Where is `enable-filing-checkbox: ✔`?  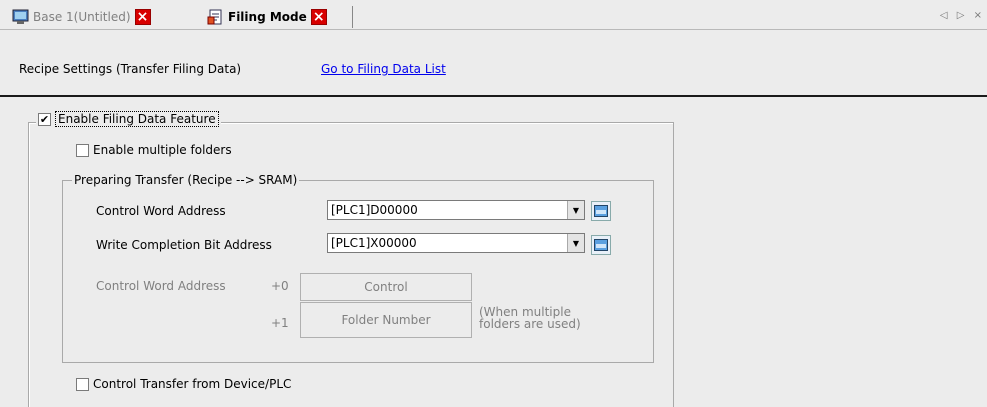
enable-filing-checkbox: ✔ is located at coordinates (44, 119).